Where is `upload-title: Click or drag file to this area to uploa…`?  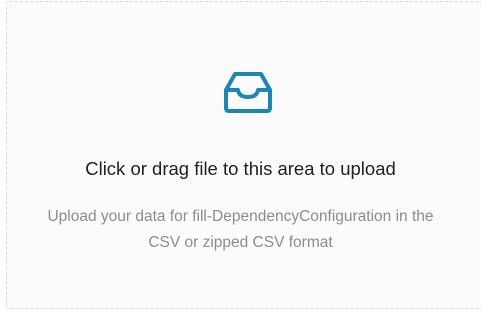
upload-title: Click or drag file to this area to uploa… is located at coordinates (240, 168).